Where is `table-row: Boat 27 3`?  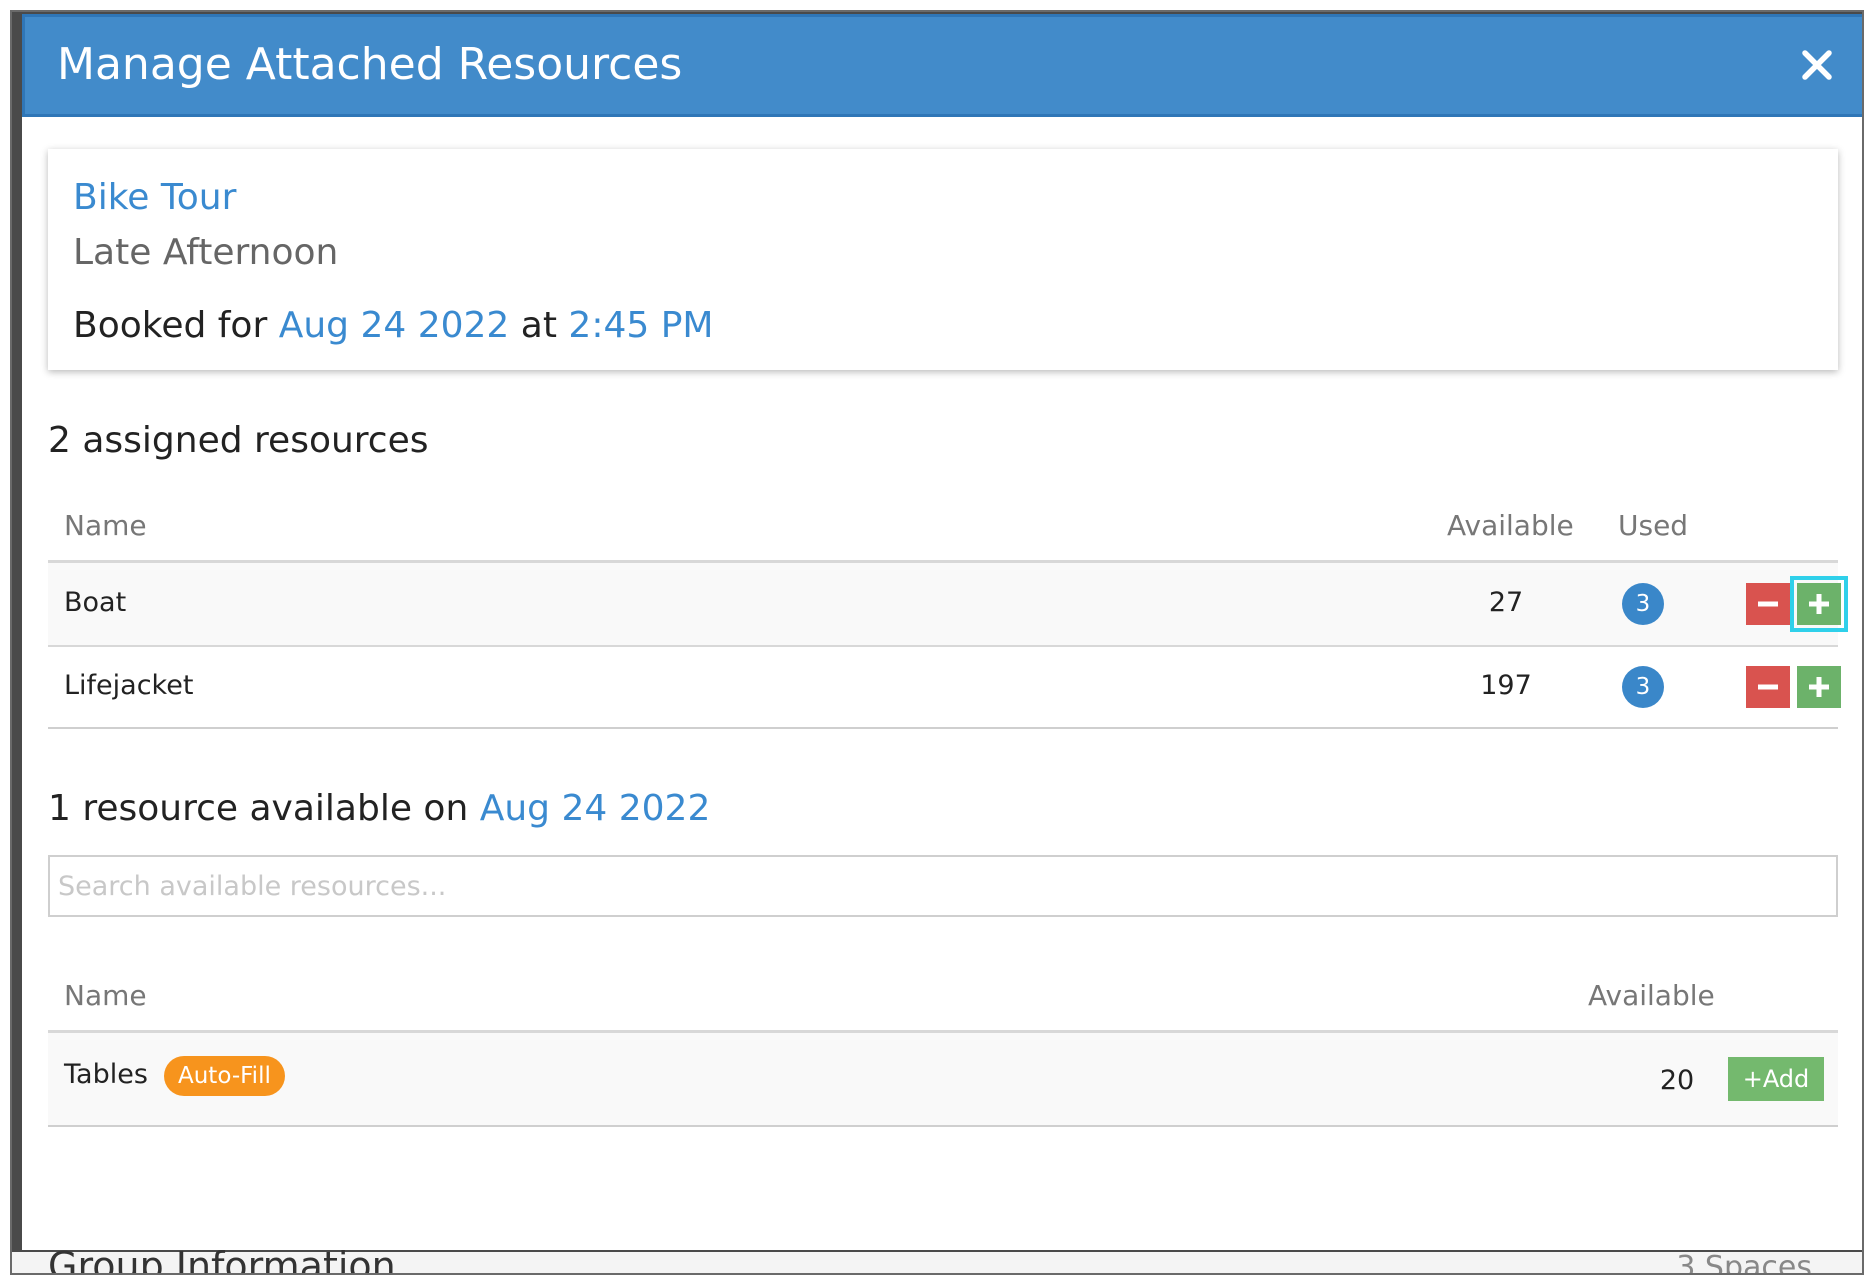
table-row: Boat 27 3 is located at coordinates (948, 604).